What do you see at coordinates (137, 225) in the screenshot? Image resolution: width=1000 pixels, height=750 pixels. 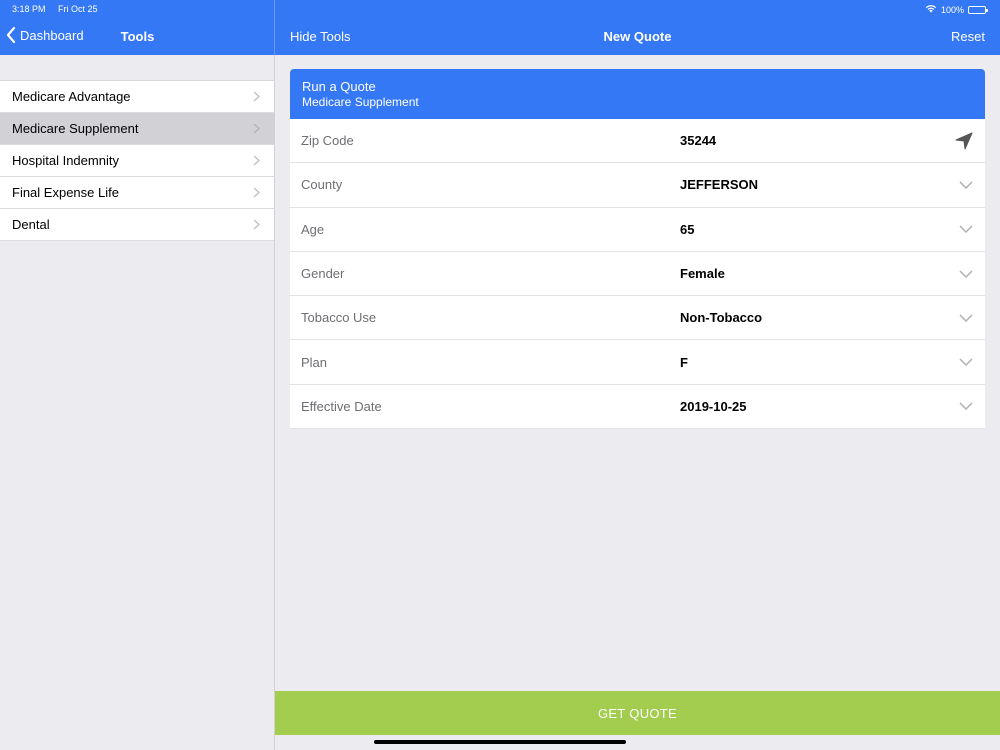 I see `sidebar-item-dental: Dental` at bounding box center [137, 225].